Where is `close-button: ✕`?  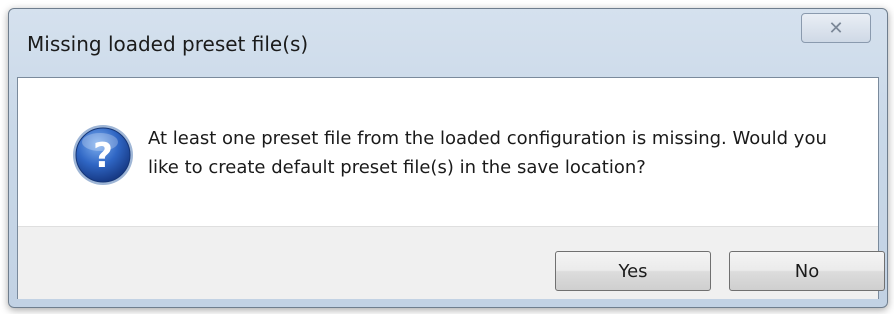
close-button: ✕ is located at coordinates (836, 28).